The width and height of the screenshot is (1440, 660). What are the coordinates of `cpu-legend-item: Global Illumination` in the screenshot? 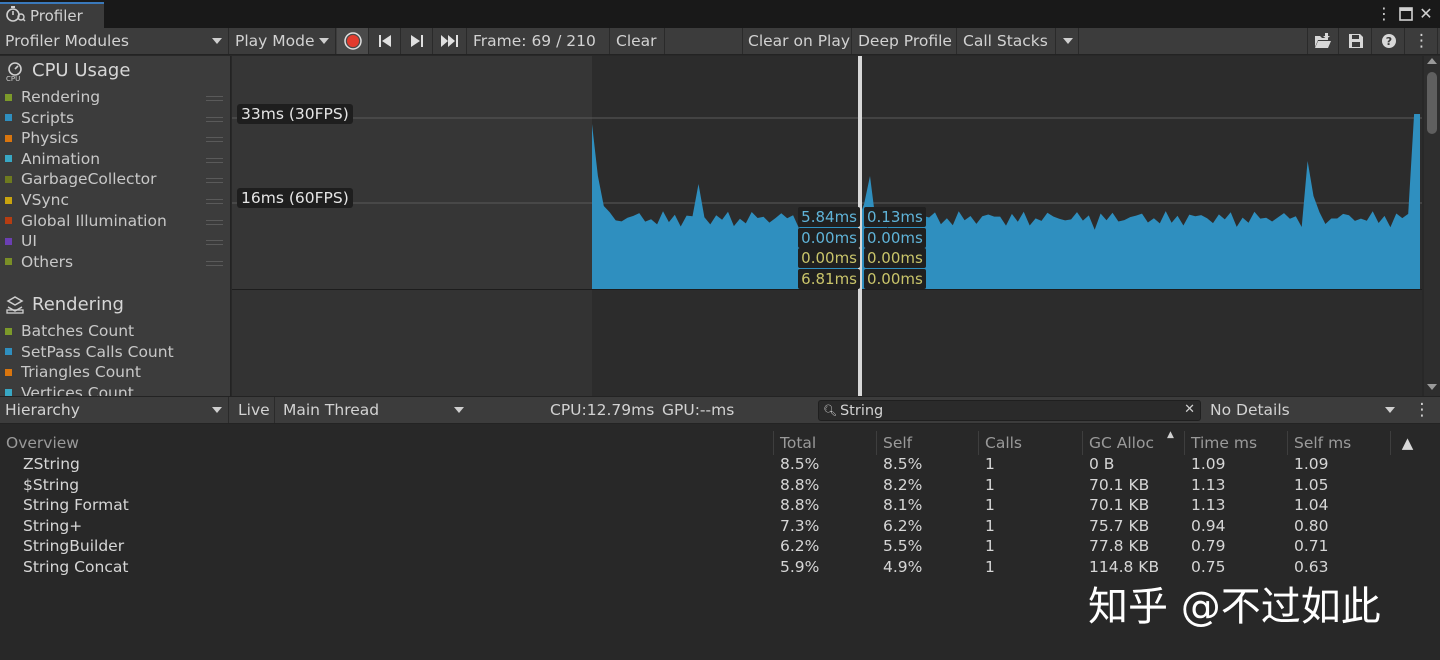 It's located at (86, 221).